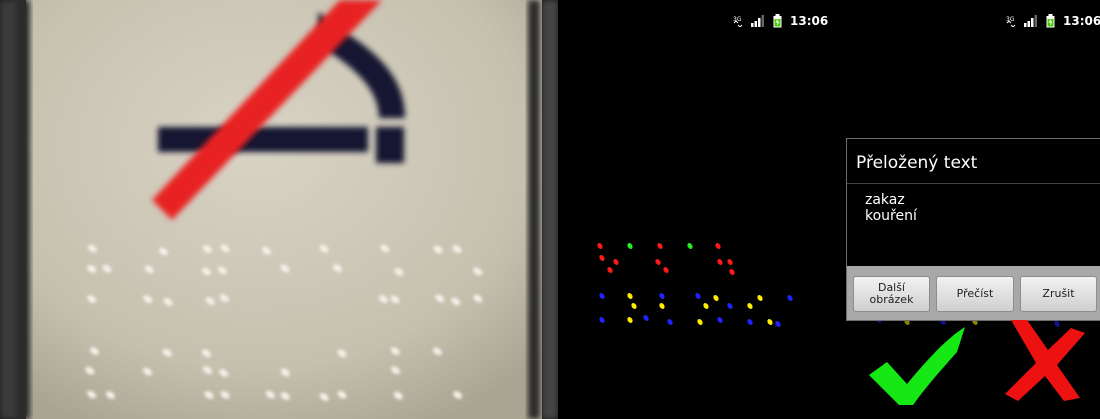 The image size is (1100, 419). I want to click on detected-dots, so click(695, 285).